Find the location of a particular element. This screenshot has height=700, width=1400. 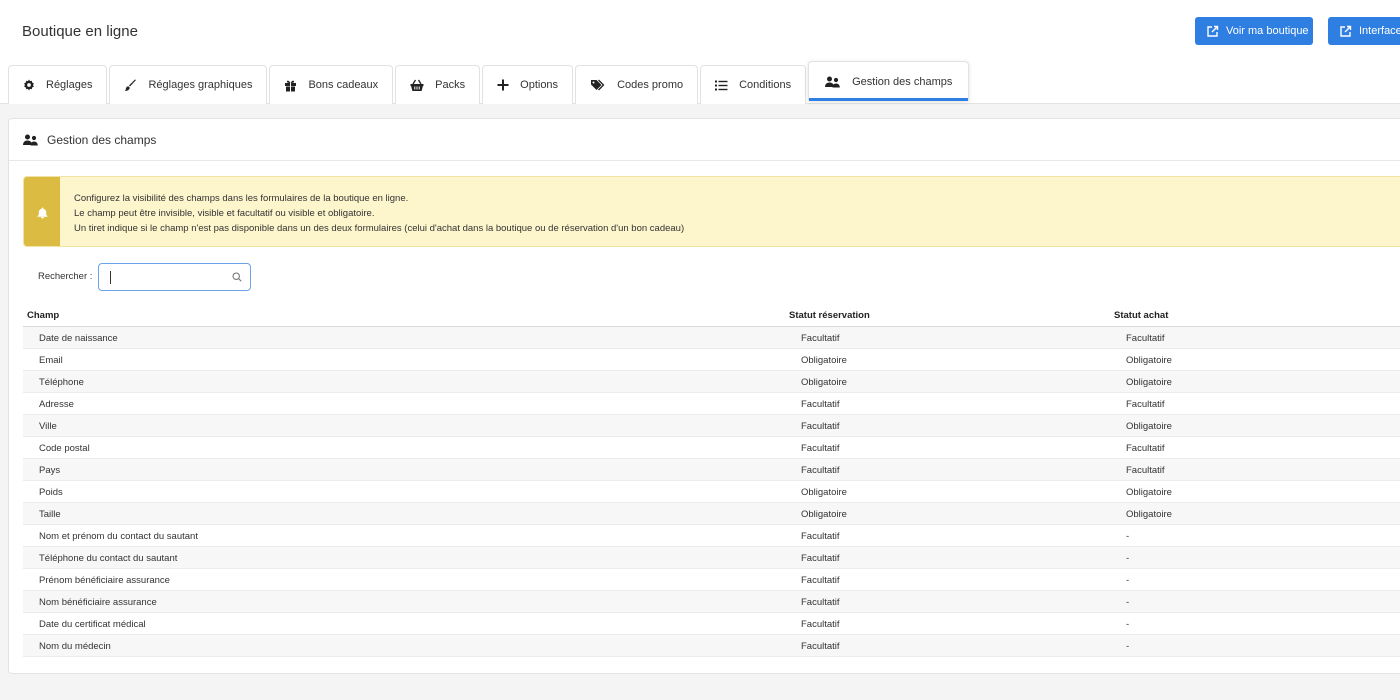

field-name-cell: Nom du médecin is located at coordinates (75, 646).